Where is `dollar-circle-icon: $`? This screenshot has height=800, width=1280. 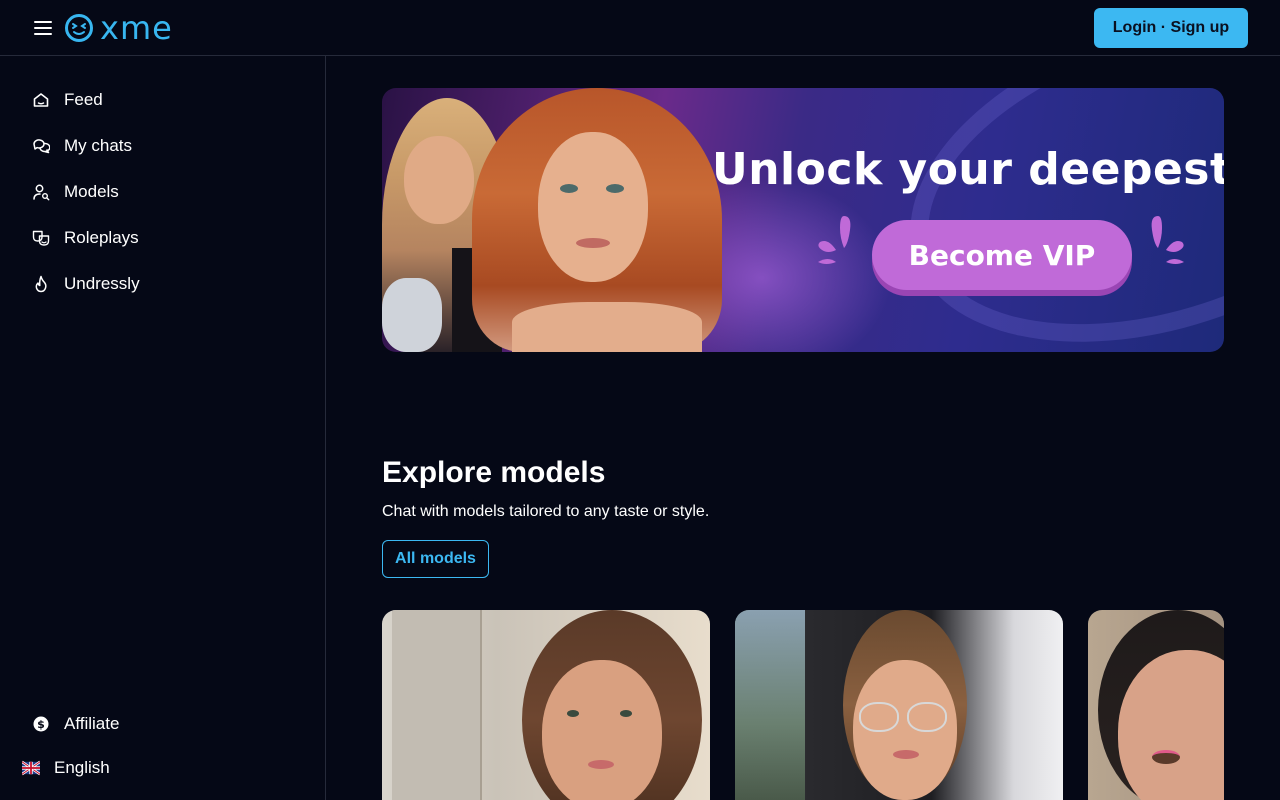
dollar-circle-icon: $ is located at coordinates (41, 724).